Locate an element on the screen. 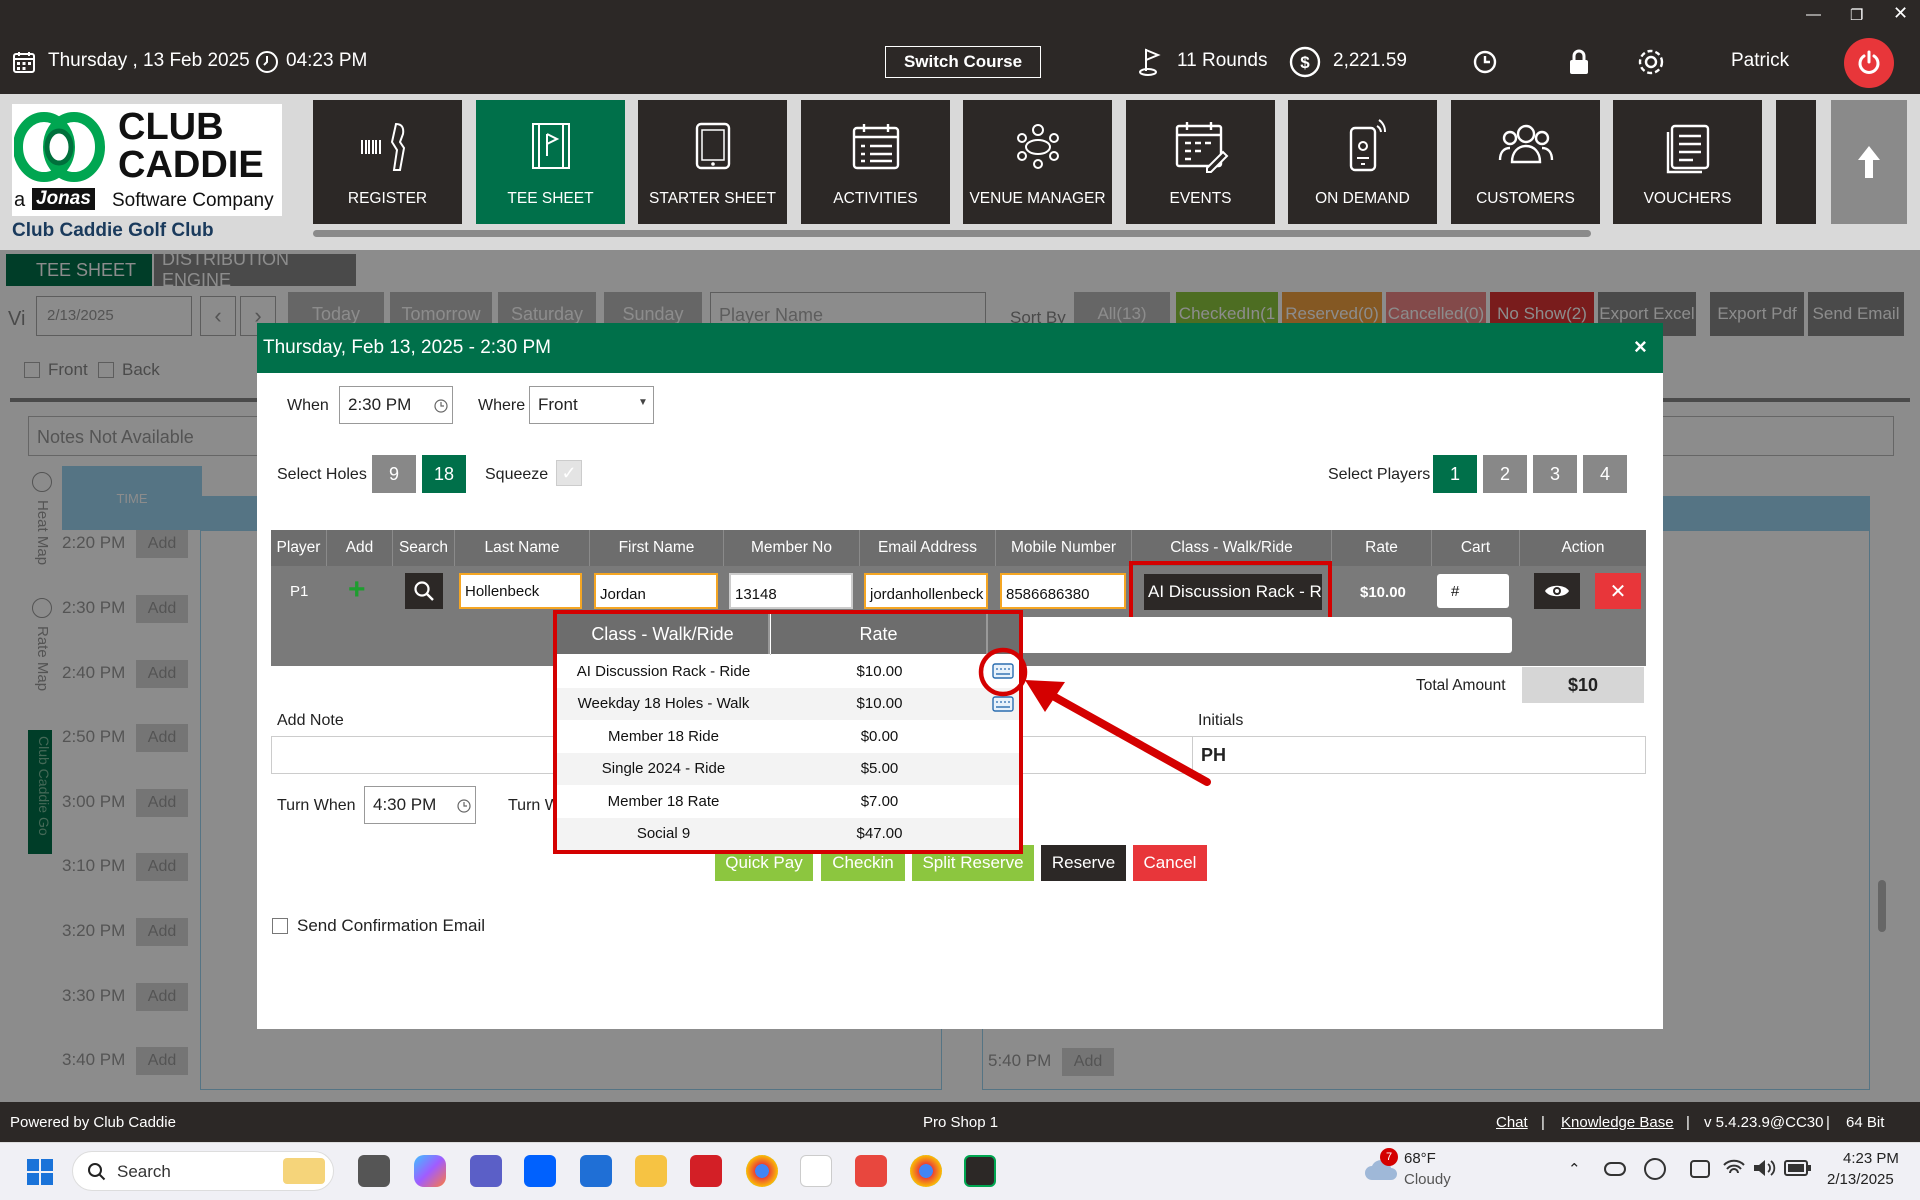 This screenshot has height=1200, width=1920. players-1-button: 1 is located at coordinates (1455, 474).